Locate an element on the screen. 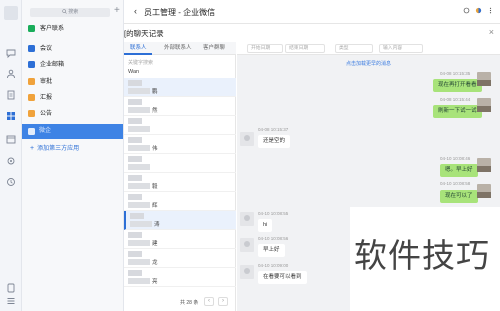 This screenshot has width=500, height=311. app-item-approval: 审批 is located at coordinates (74, 82).